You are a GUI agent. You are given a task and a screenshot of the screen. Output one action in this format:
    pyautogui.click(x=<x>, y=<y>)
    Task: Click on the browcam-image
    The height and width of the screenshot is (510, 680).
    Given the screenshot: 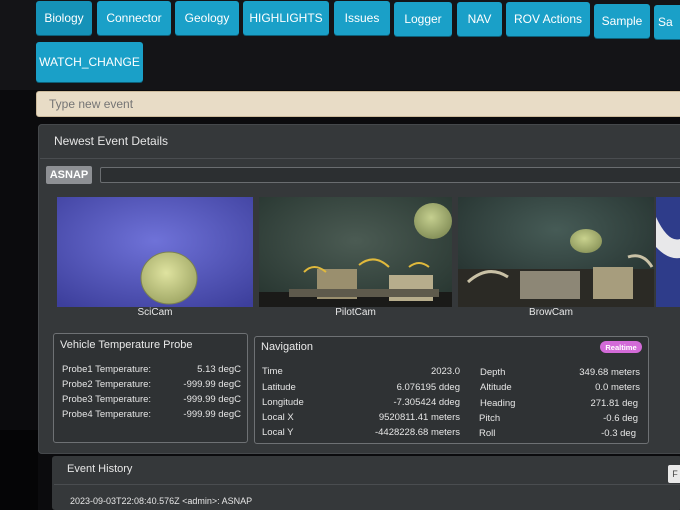 What is the action you would take?
    pyautogui.click(x=556, y=252)
    